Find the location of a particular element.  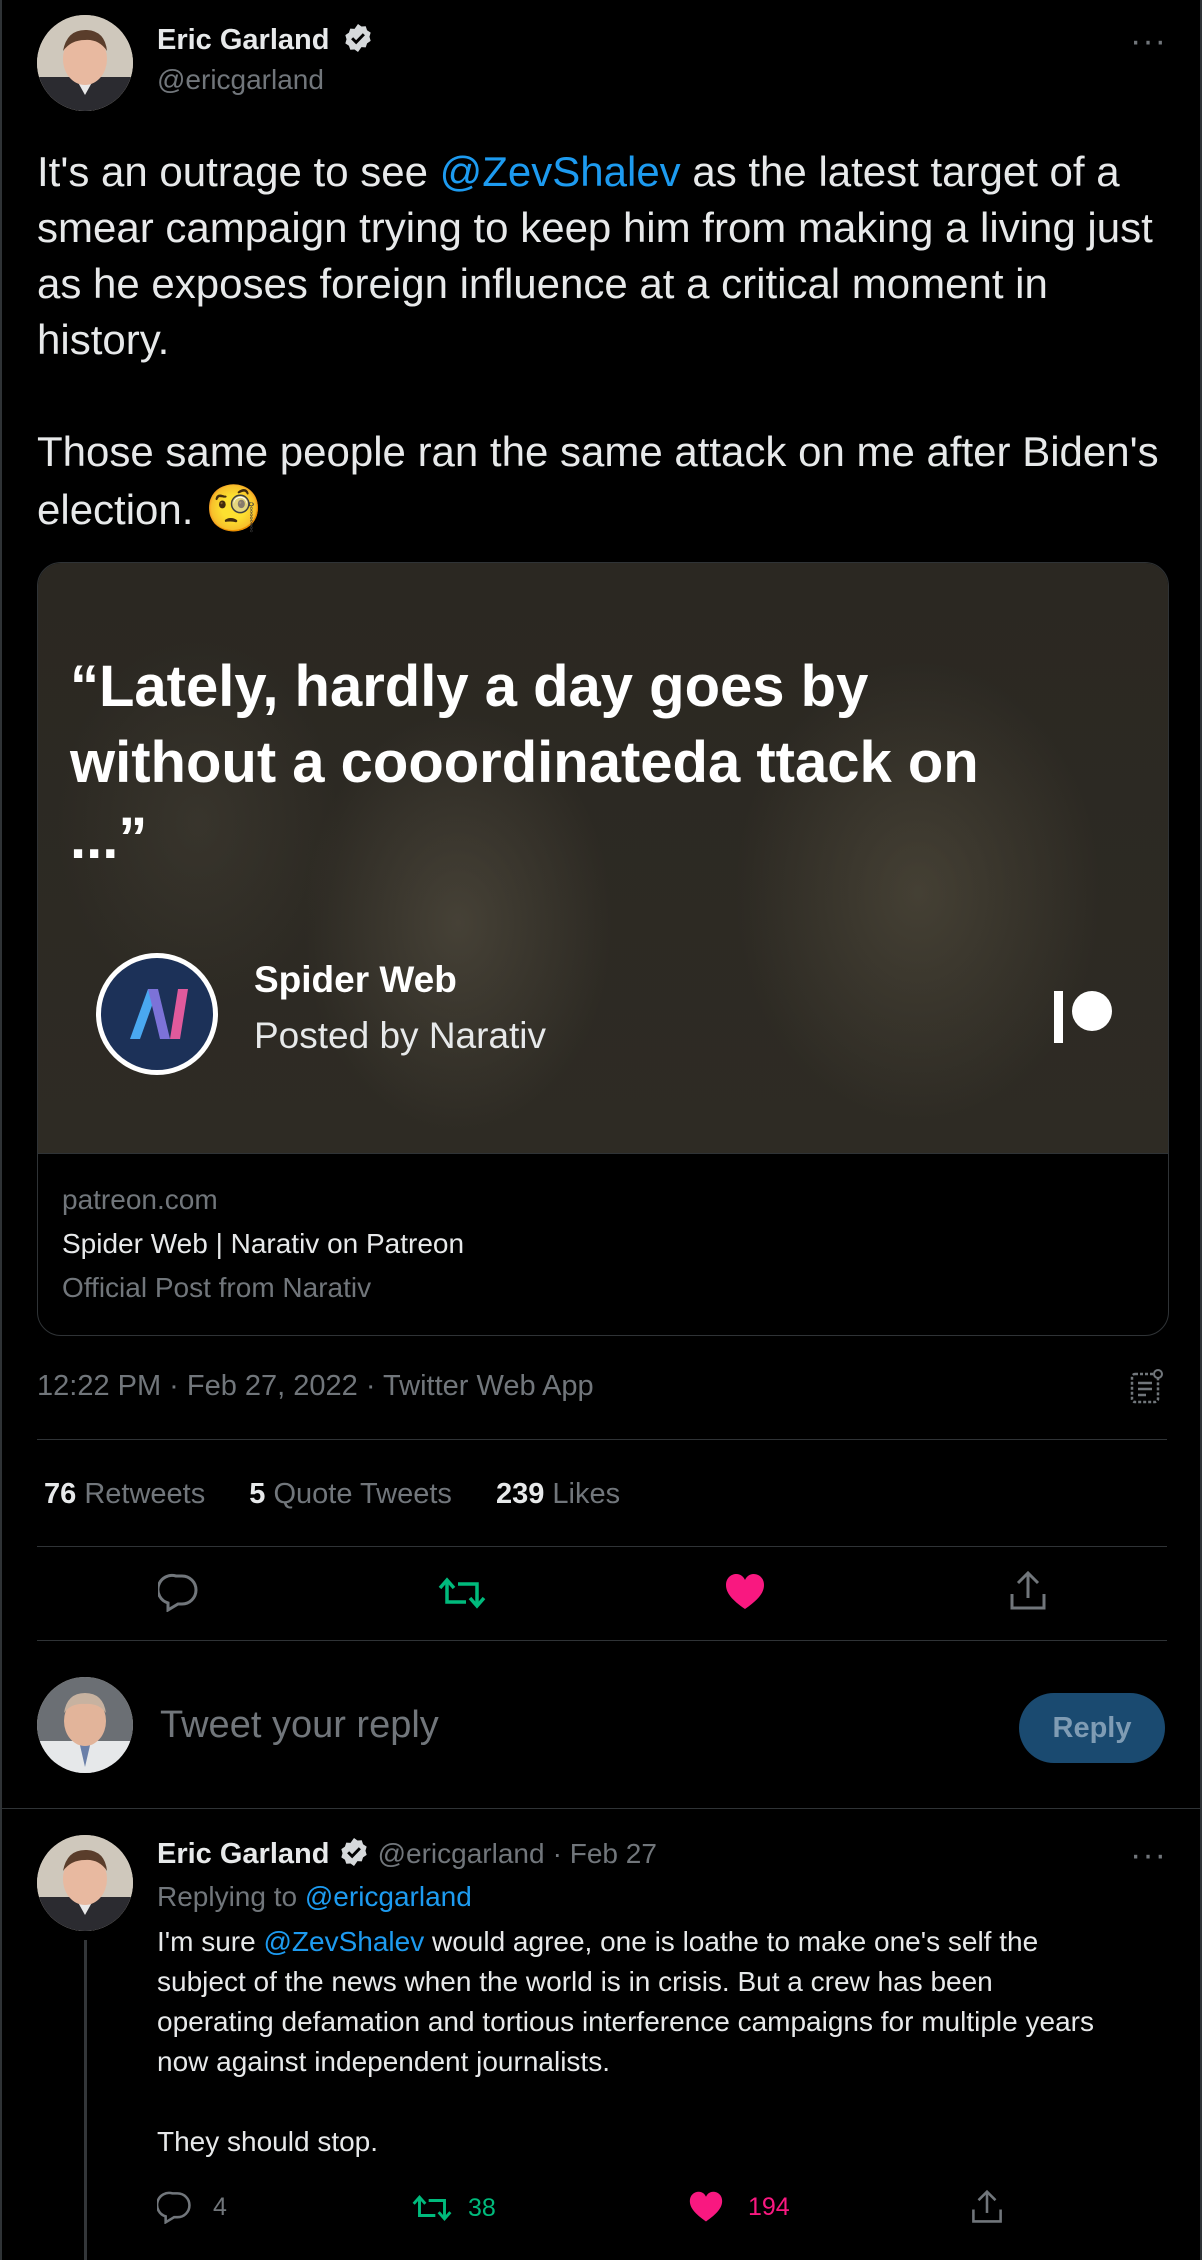

reply-text-paragraph-2: They should stop. is located at coordinates (268, 2141).